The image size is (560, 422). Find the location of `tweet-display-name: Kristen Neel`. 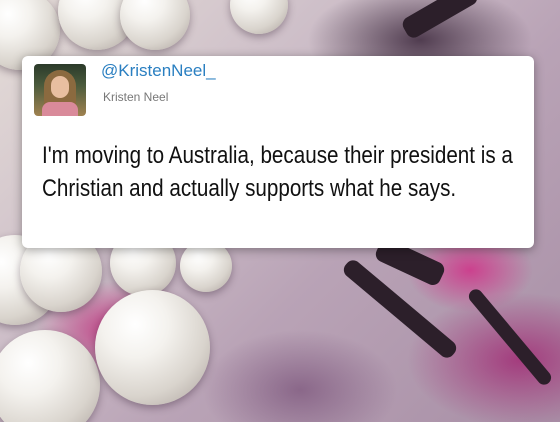

tweet-display-name: Kristen Neel is located at coordinates (136, 97).